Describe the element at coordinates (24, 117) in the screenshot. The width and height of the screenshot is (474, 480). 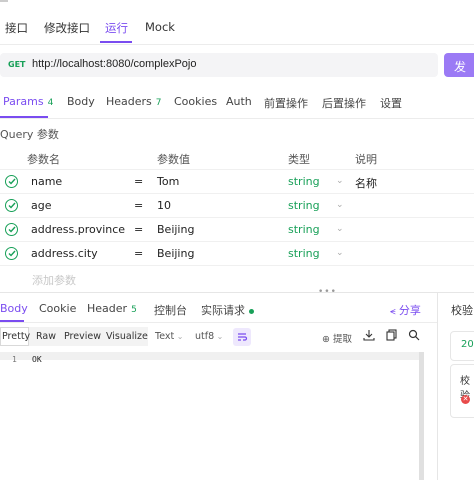
I see `params-tab-underline` at that location.